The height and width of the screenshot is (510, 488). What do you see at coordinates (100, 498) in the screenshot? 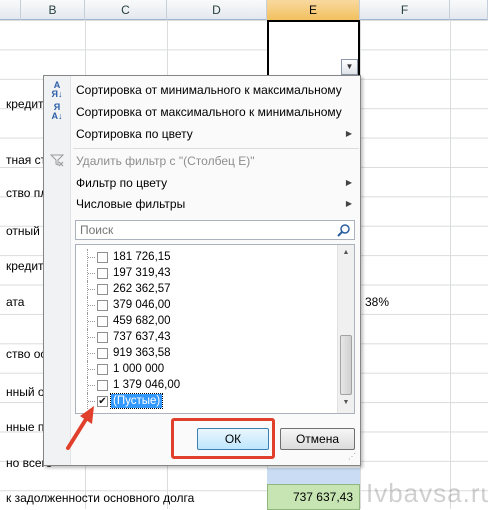
I see `row-label: к задолженности основного долга` at bounding box center [100, 498].